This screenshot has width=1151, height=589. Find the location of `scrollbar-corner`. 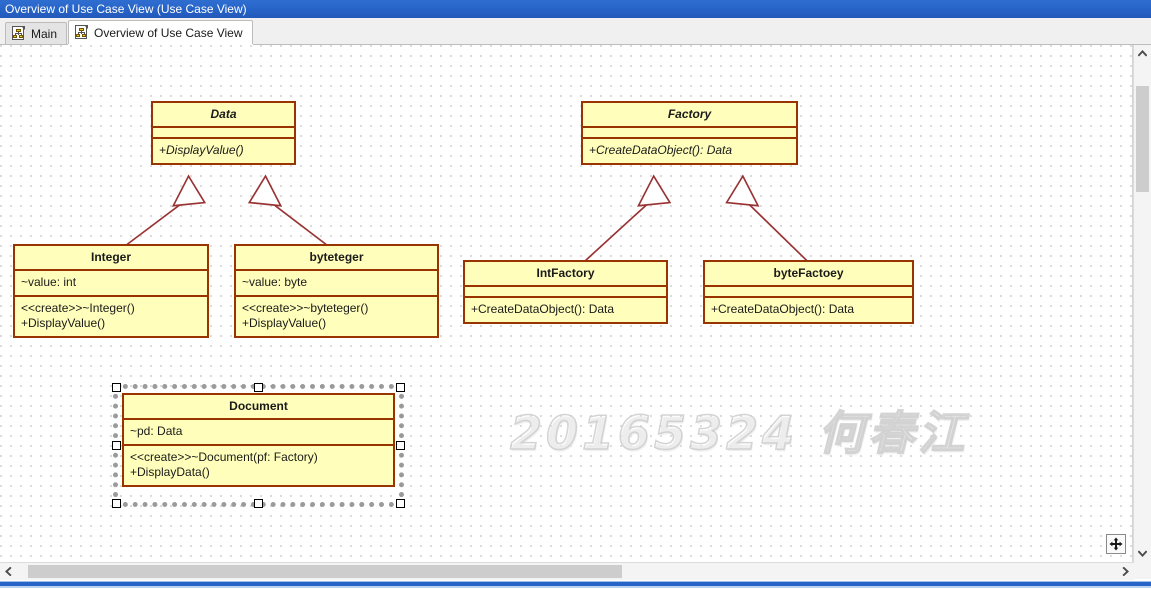

scrollbar-corner is located at coordinates (1142, 570).